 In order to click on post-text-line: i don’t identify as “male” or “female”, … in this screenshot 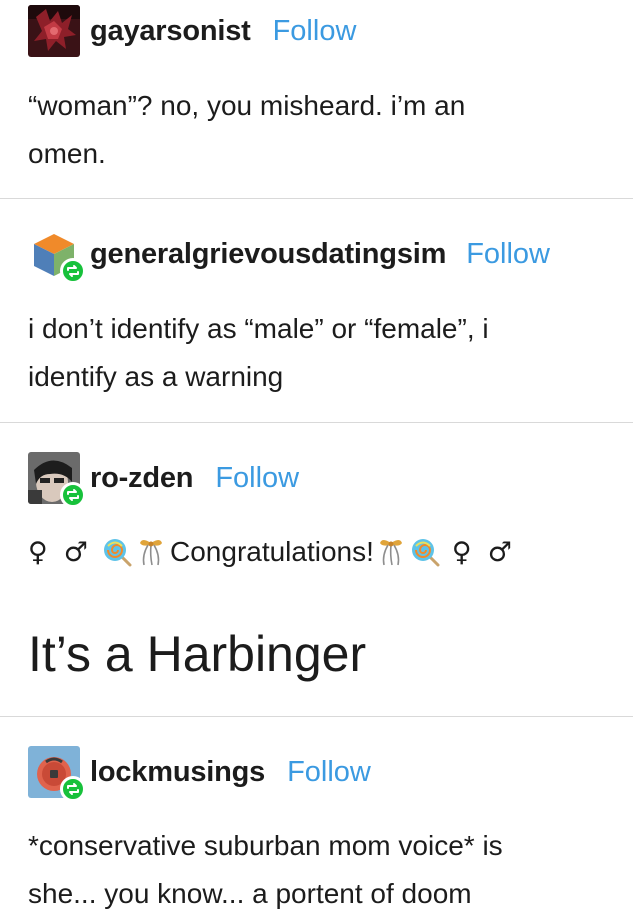, I will do `click(258, 328)`.